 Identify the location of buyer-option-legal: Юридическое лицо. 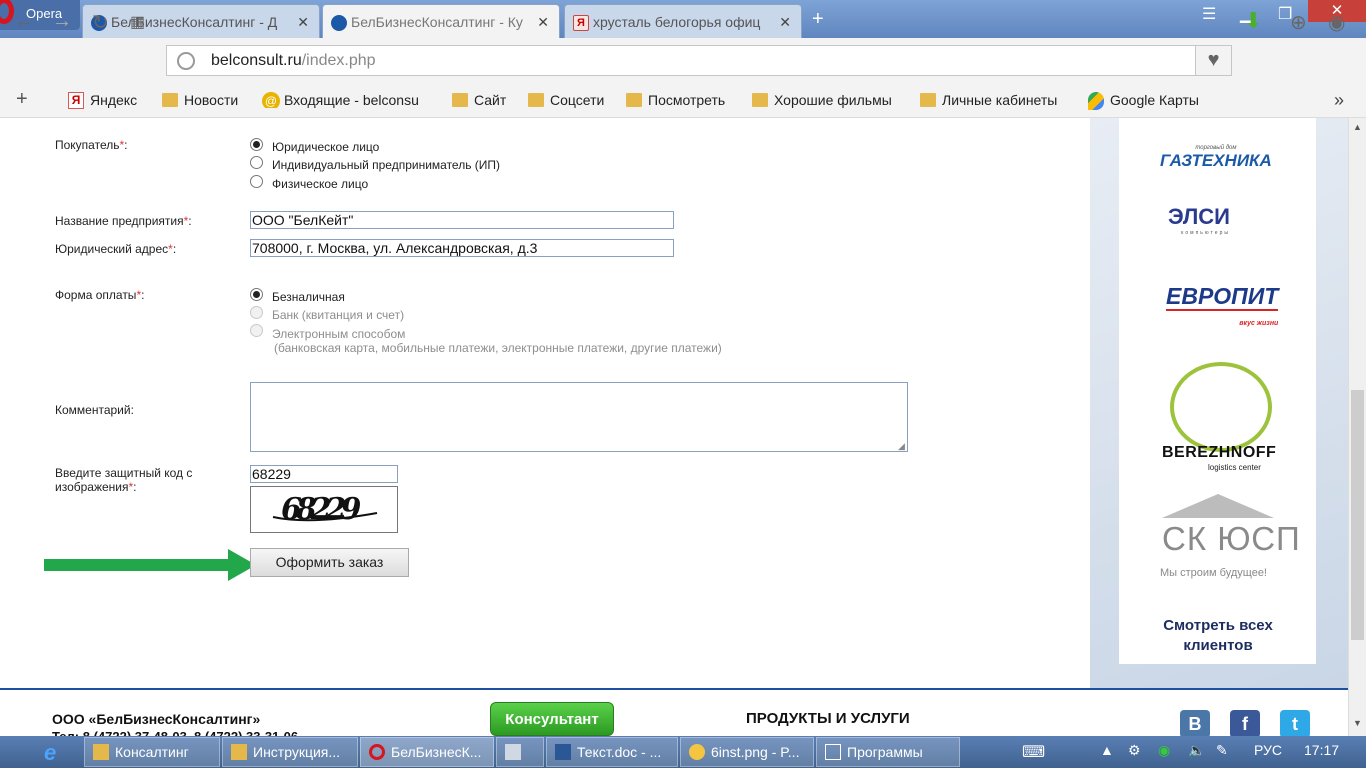
(326, 147).